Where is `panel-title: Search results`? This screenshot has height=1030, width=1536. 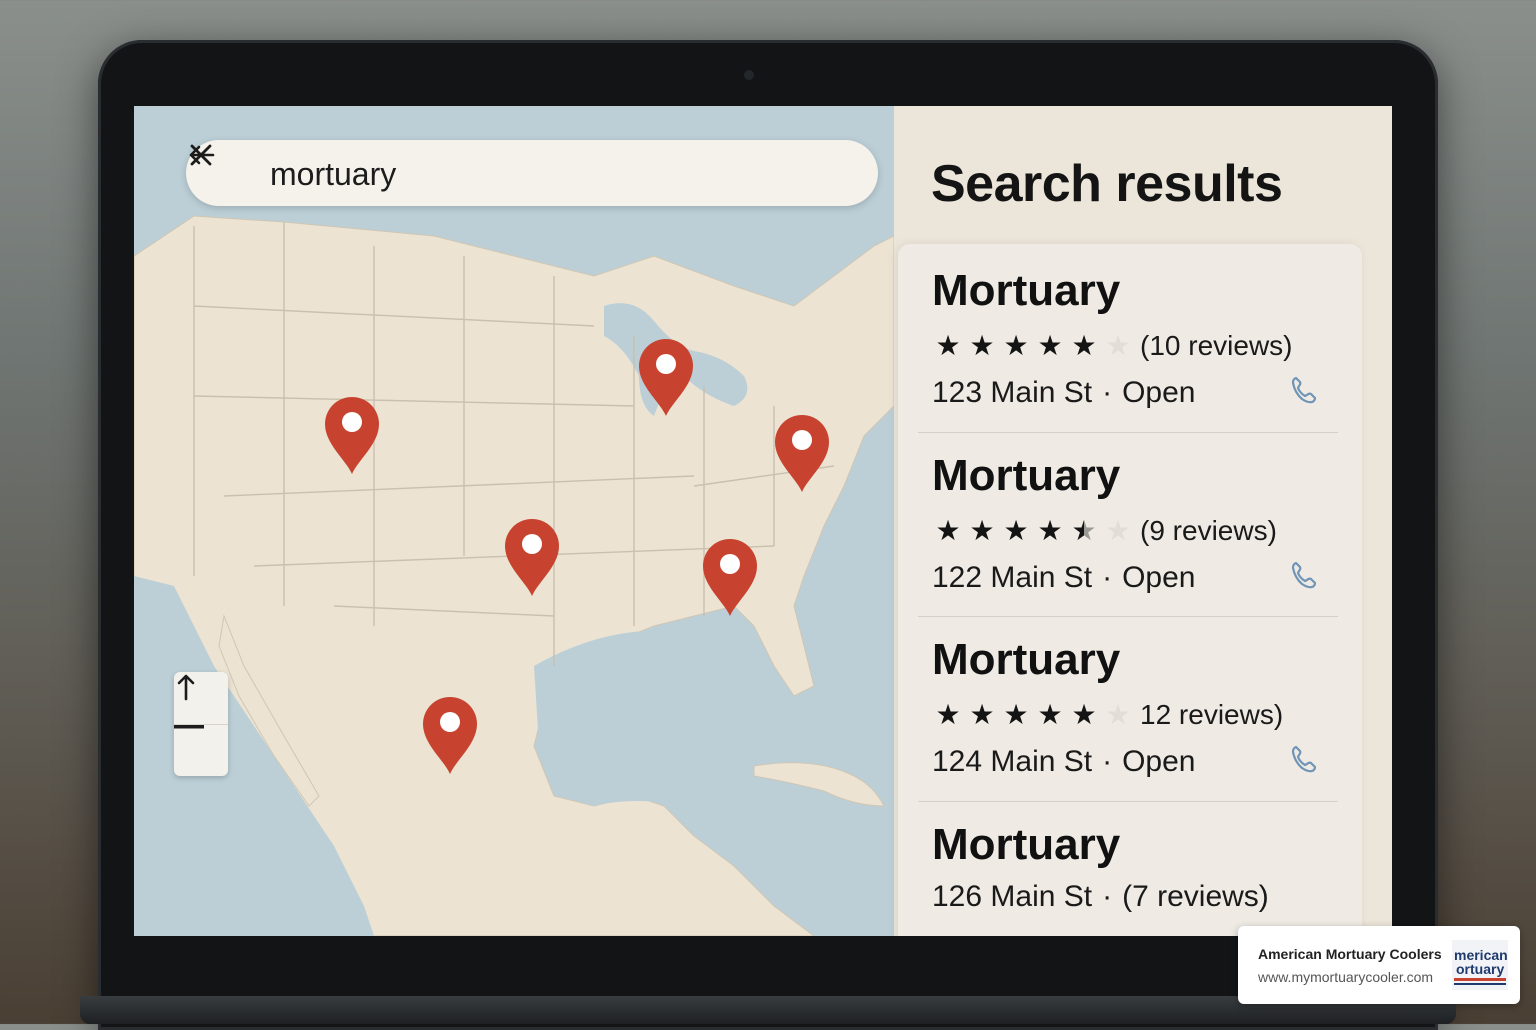
panel-title: Search results is located at coordinates (1107, 184).